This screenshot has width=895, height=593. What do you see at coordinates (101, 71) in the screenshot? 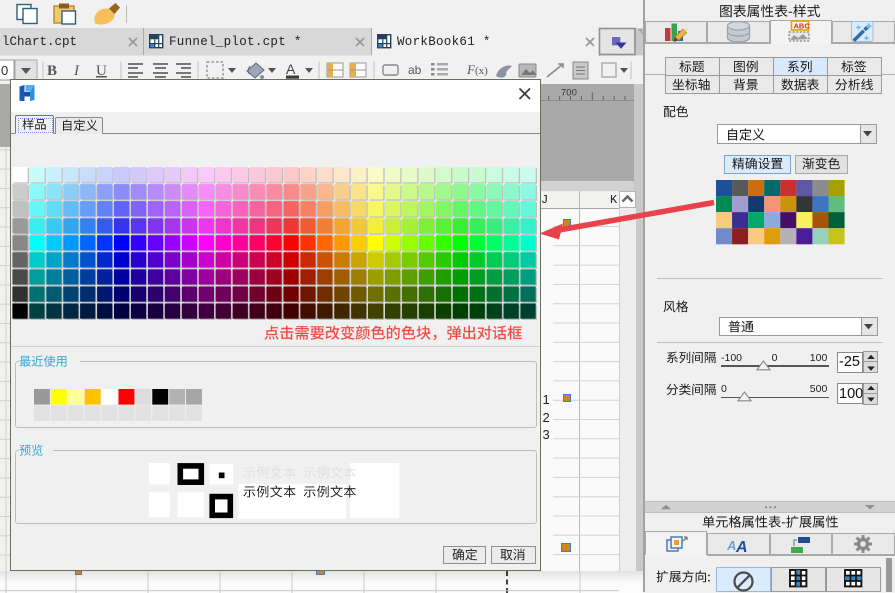
I see `svg-text: U` at bounding box center [101, 71].